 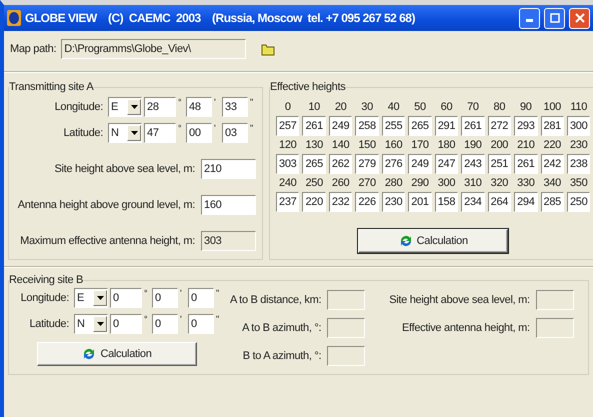 I want to click on text-field: 210, so click(x=228, y=169).